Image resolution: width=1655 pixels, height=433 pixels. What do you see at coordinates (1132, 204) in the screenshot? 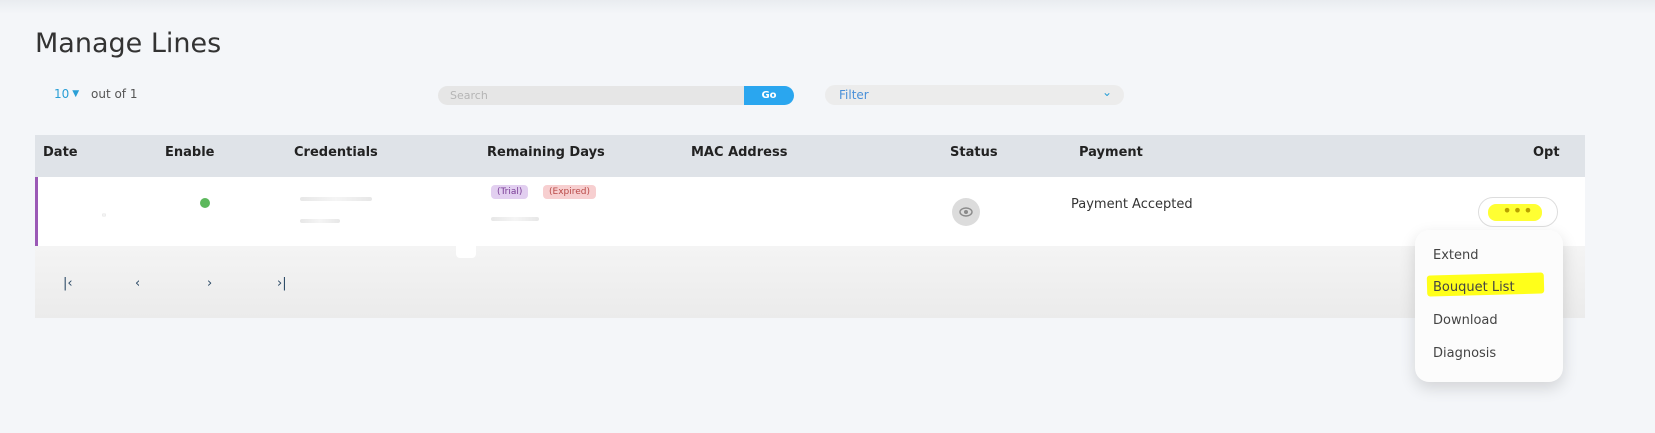
I see `payment-status: Payment Accepted` at bounding box center [1132, 204].